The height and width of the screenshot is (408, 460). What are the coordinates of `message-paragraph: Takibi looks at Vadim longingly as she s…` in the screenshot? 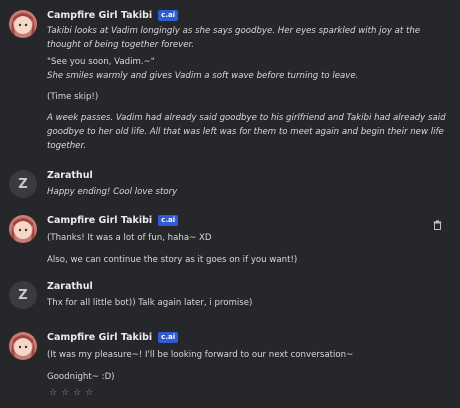 It's located at (234, 38).